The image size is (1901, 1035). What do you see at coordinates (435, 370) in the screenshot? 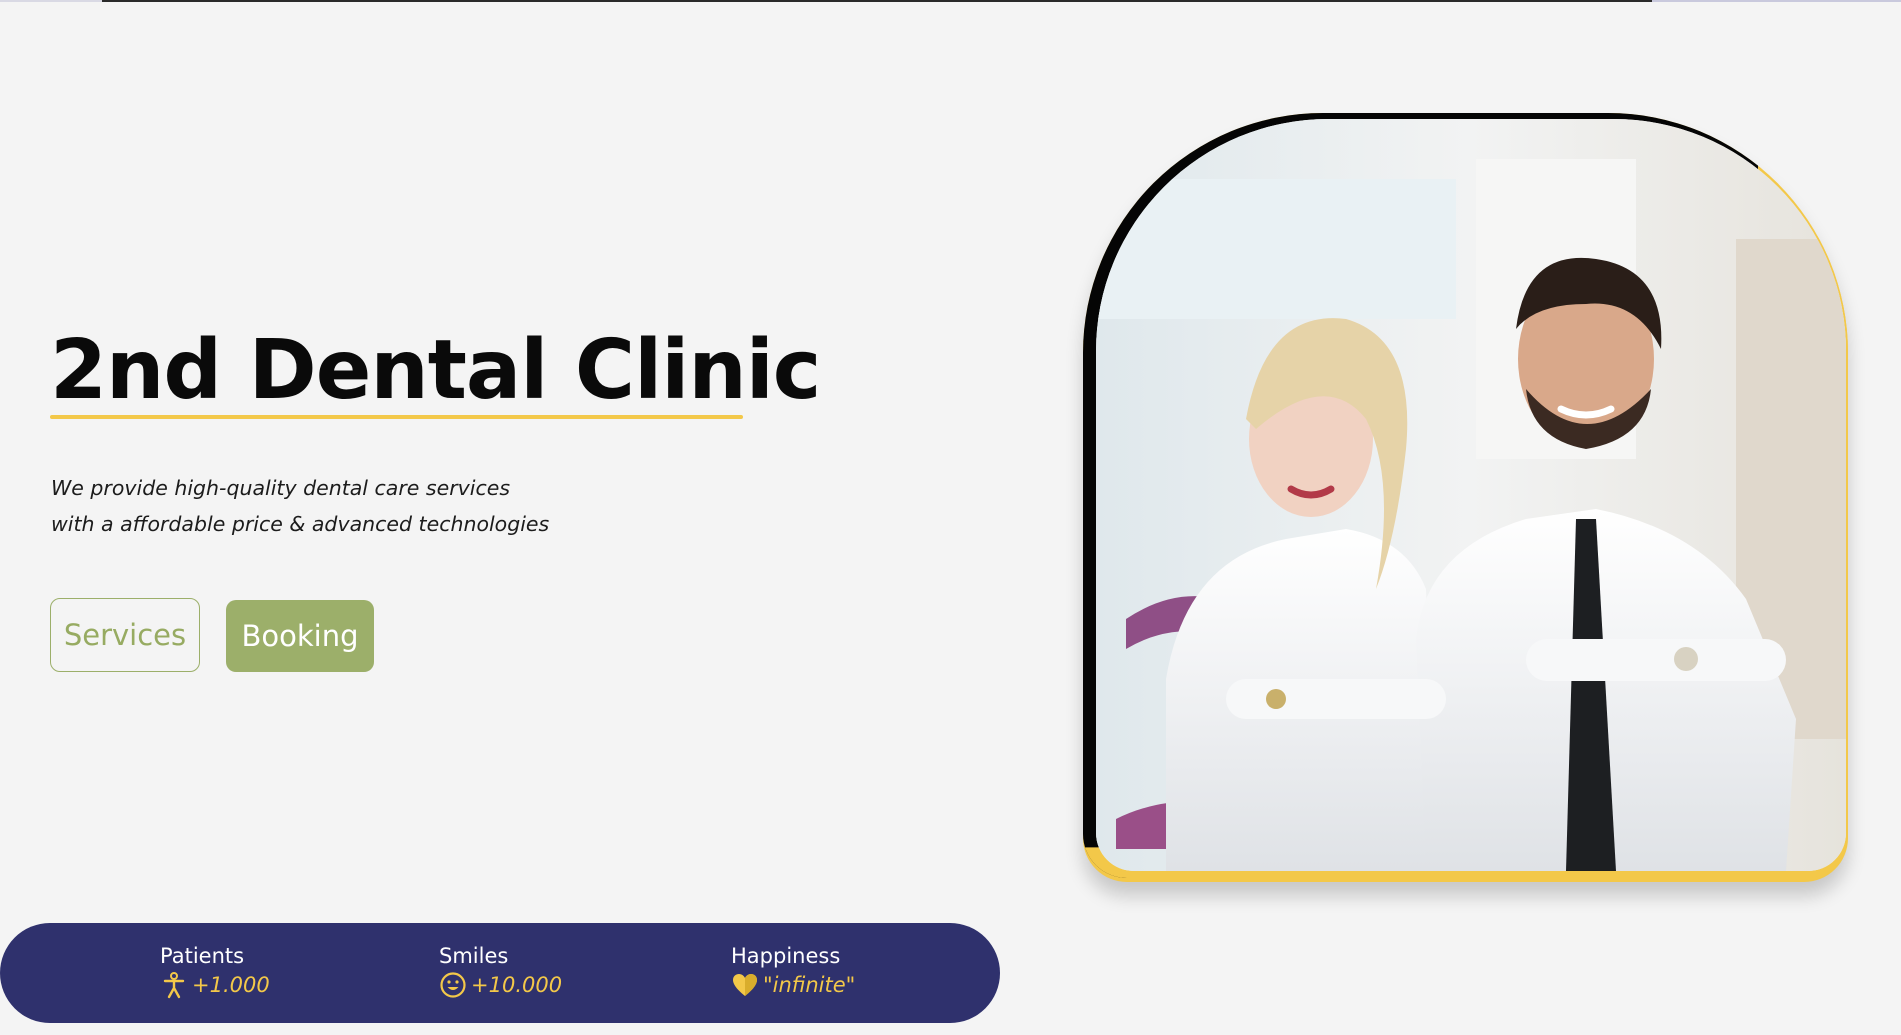
I see `hero-title: 2nd Dental Clinic` at bounding box center [435, 370].